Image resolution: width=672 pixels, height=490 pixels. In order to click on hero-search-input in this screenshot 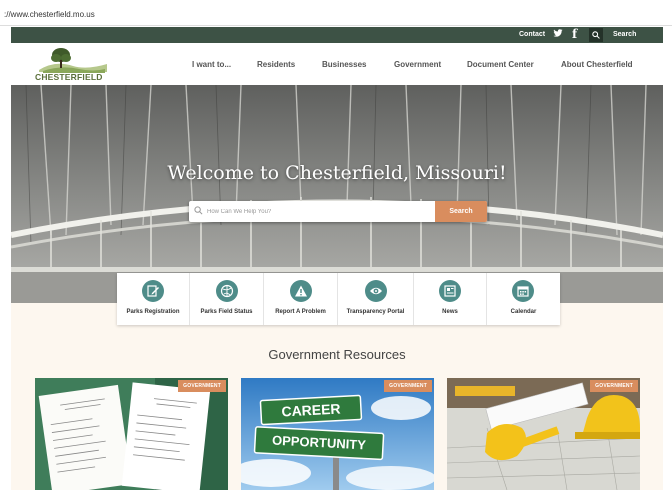, I will do `click(319, 211)`.